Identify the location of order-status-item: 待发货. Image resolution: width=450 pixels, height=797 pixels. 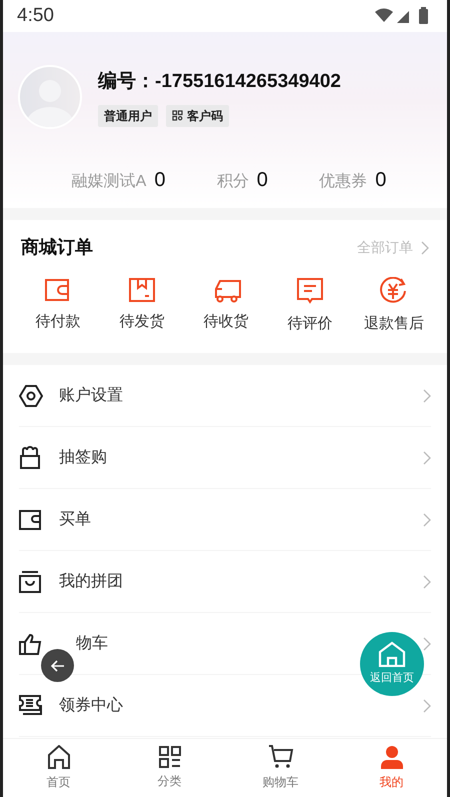
(142, 306).